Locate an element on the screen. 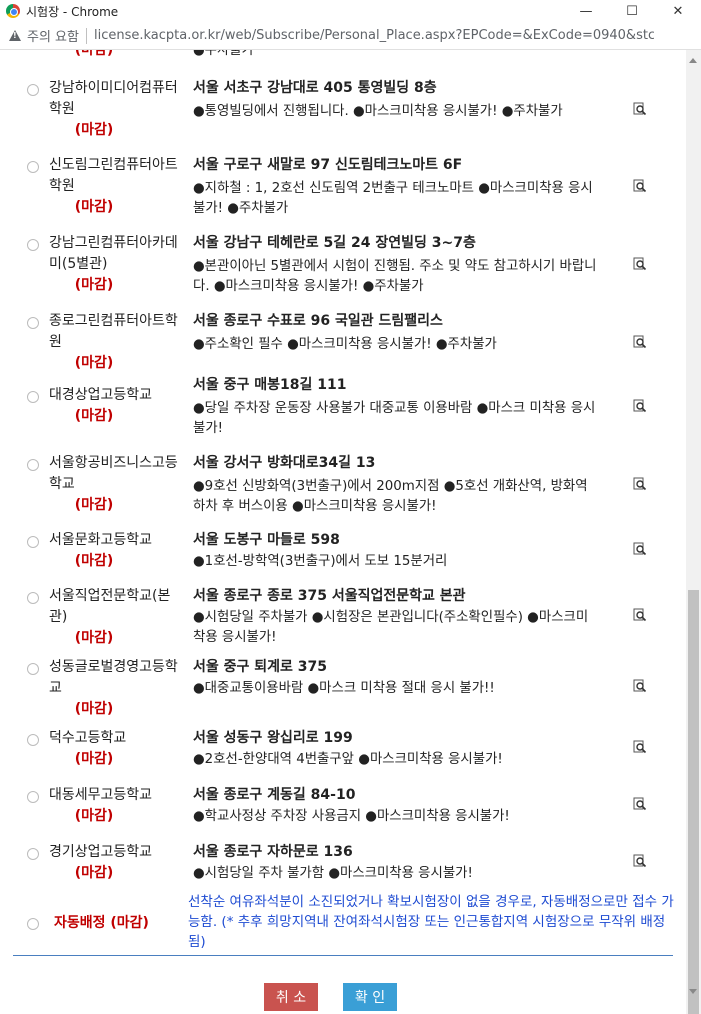  place-name: 서울항공비즈니스고등학교 (마감) is located at coordinates (114, 484).